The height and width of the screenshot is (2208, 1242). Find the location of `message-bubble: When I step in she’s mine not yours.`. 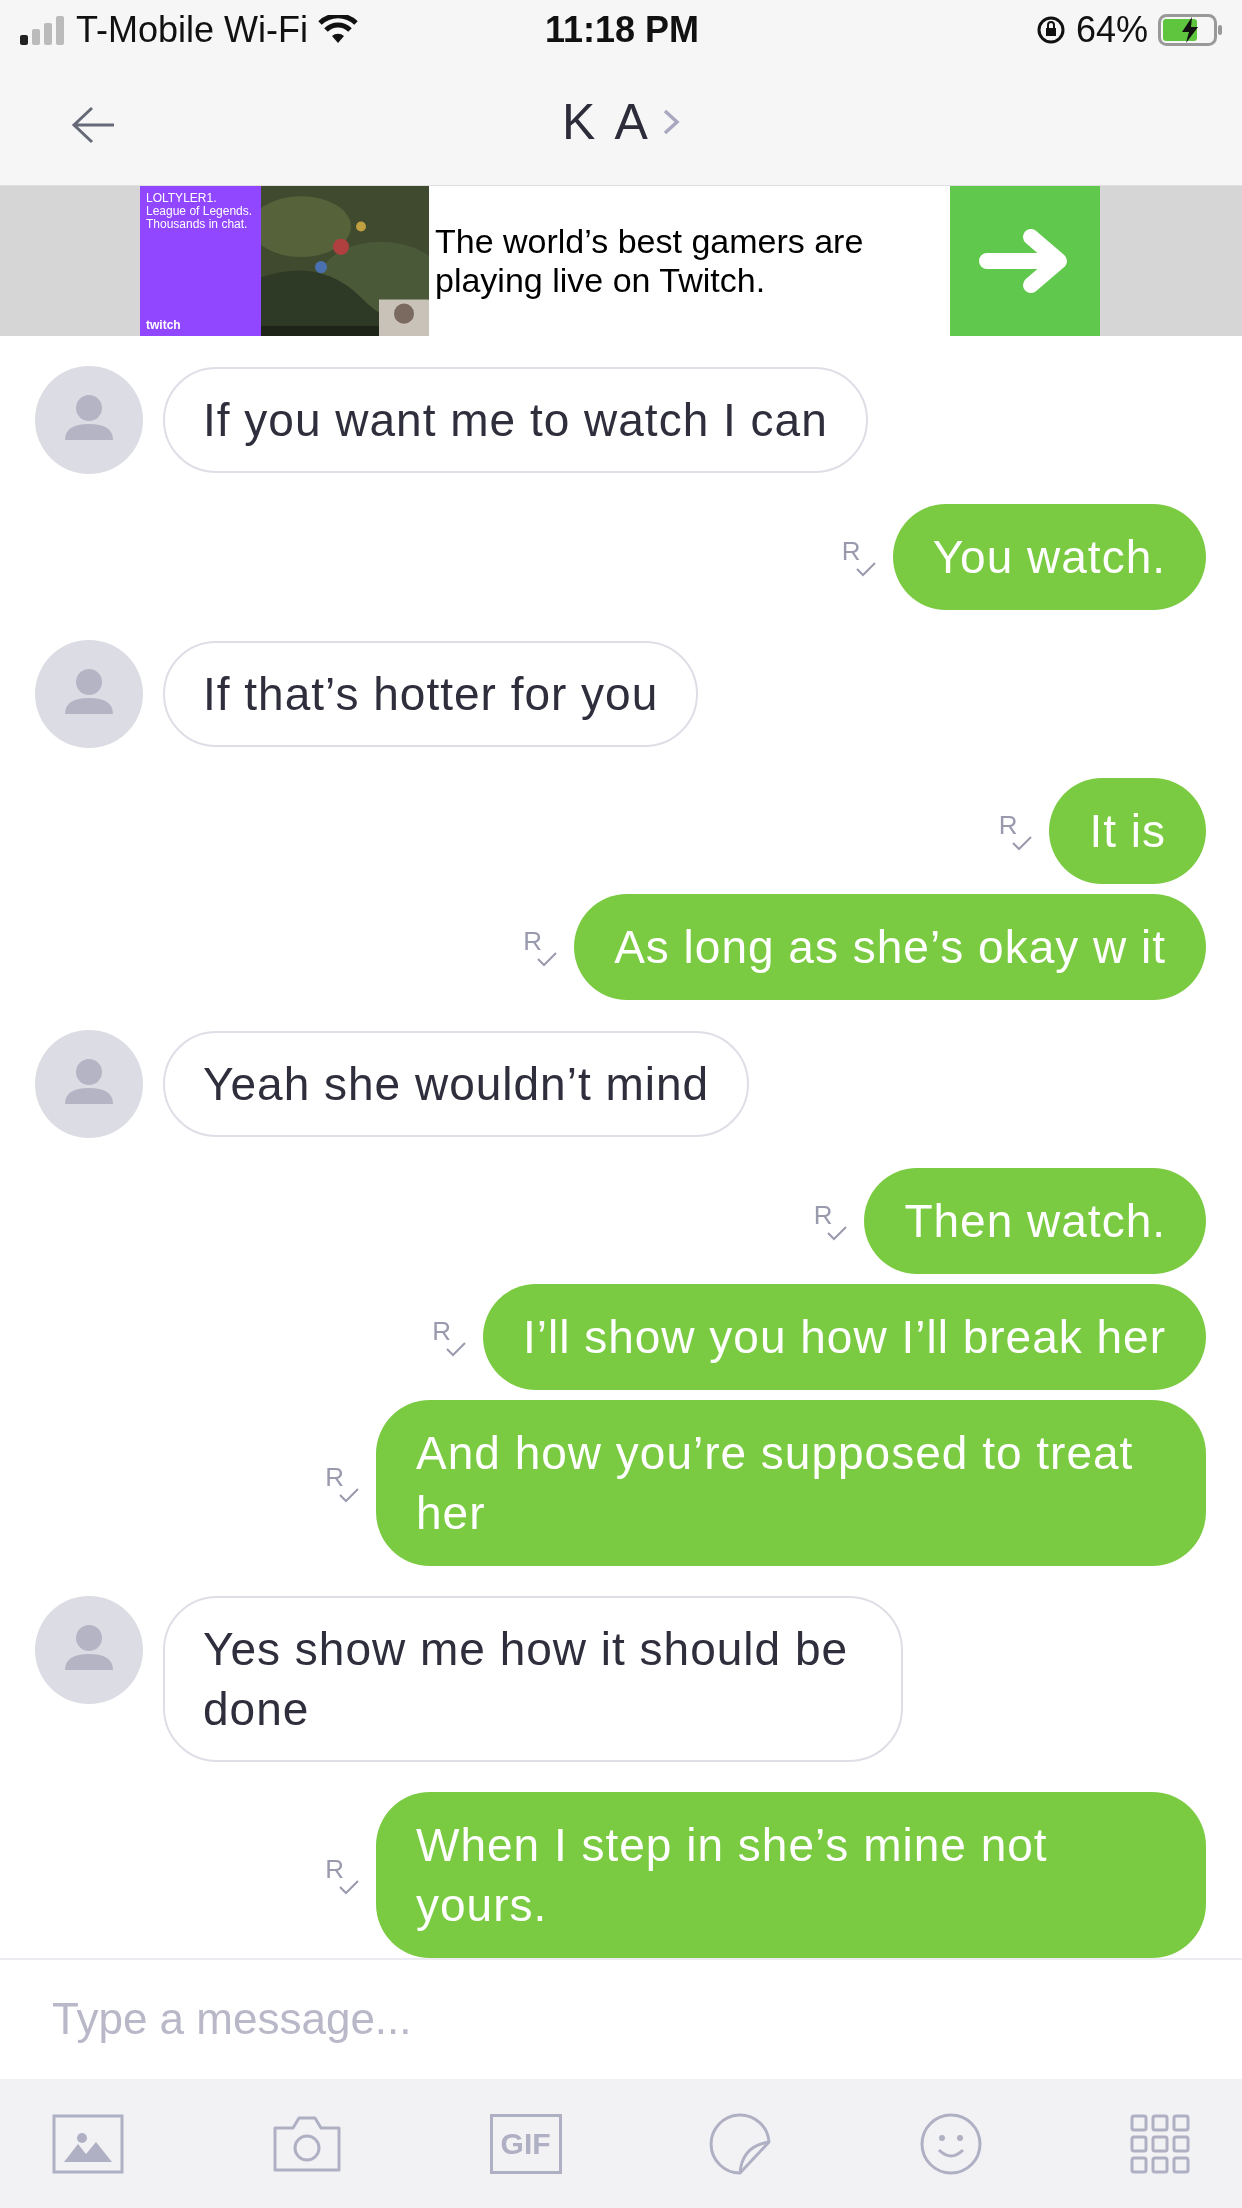

message-bubble: When I step in she’s mine not yours. is located at coordinates (791, 1874).